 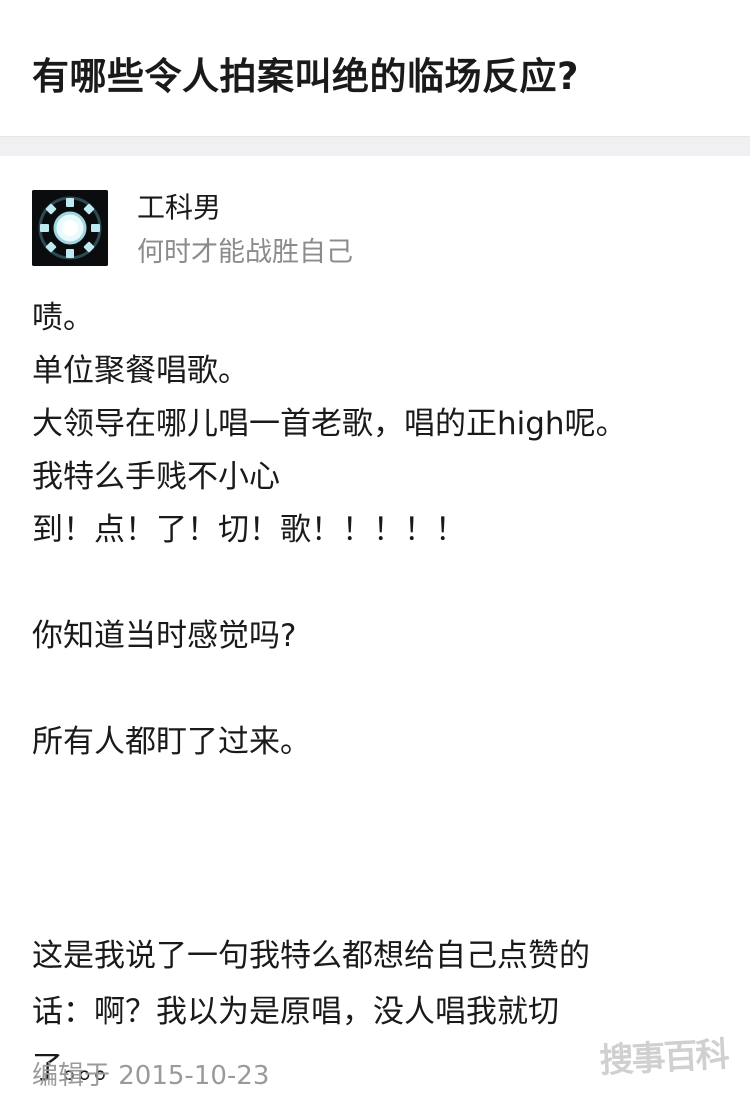 What do you see at coordinates (311, 956) in the screenshot?
I see `answer-line: 这是我说了一句我特么都想给自己点赞的` at bounding box center [311, 956].